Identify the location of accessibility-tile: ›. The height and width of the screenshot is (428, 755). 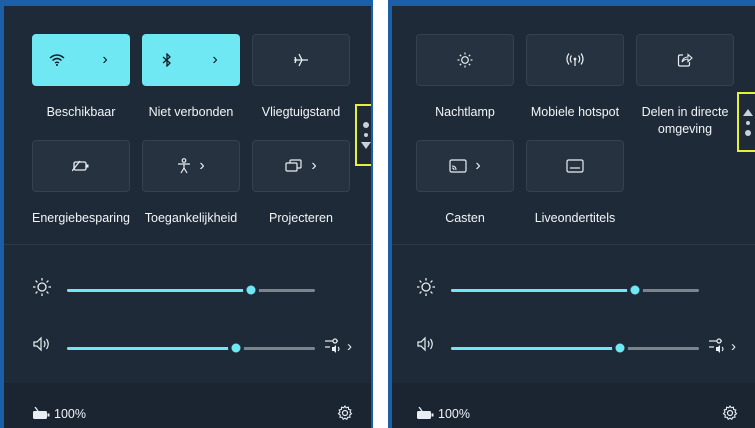
(191, 166).